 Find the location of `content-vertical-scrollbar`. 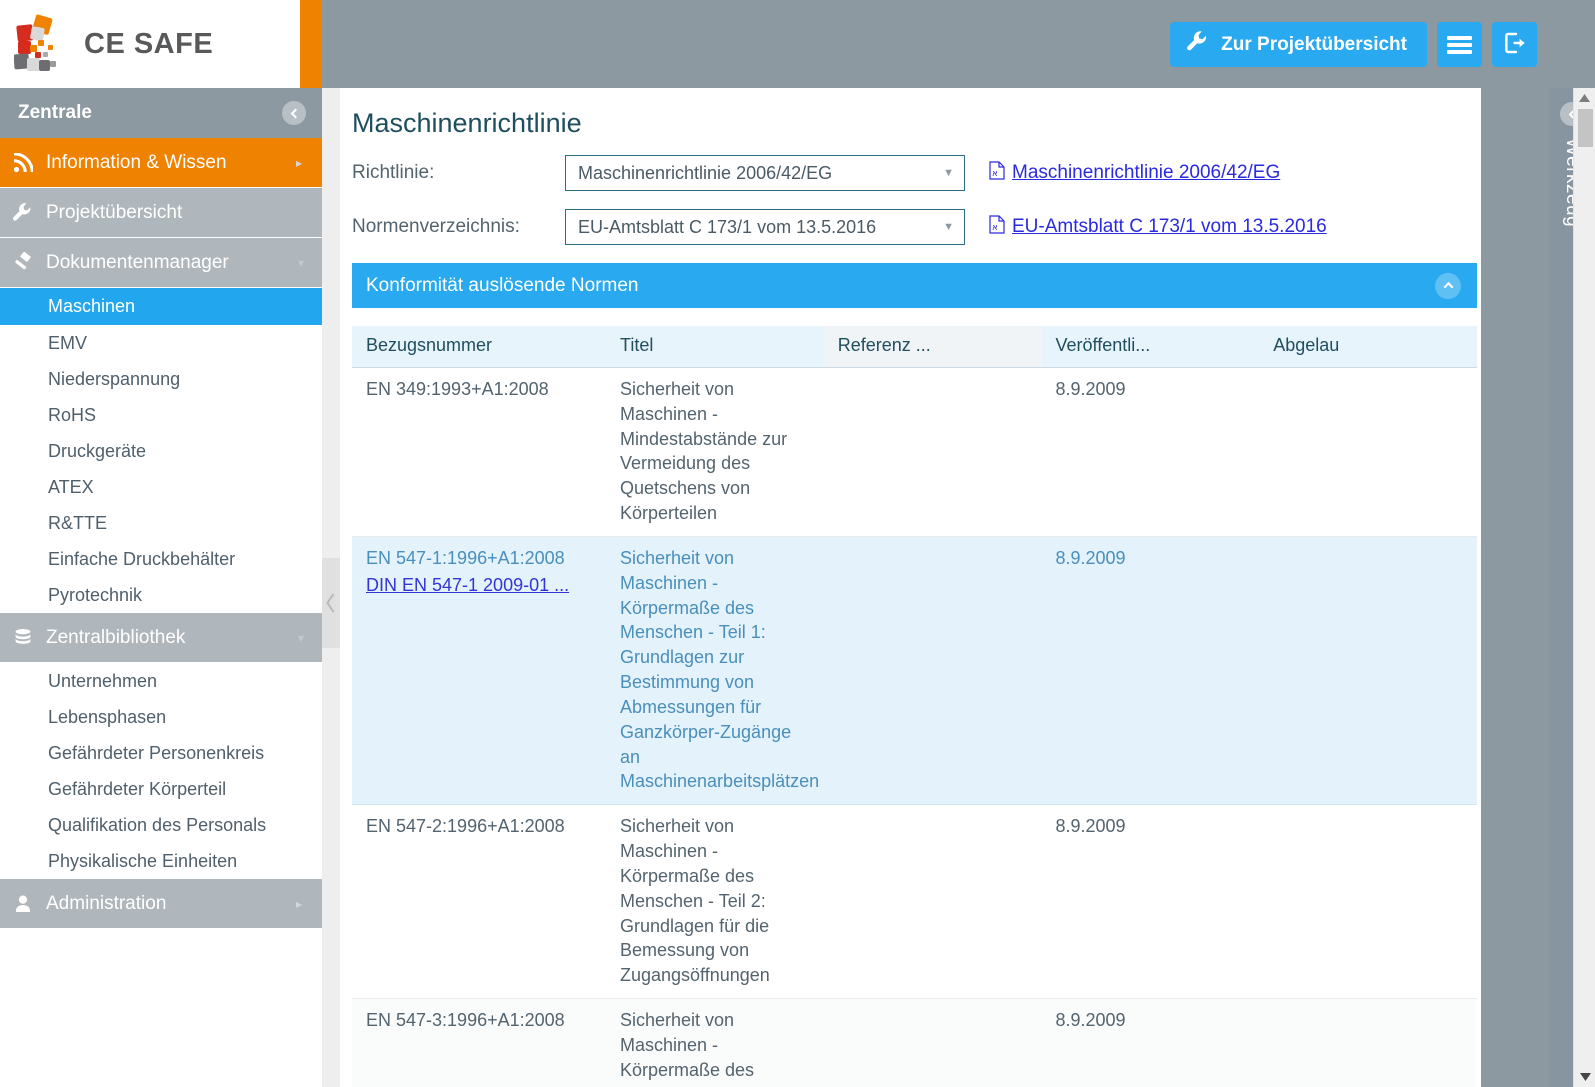

content-vertical-scrollbar is located at coordinates (1584, 587).